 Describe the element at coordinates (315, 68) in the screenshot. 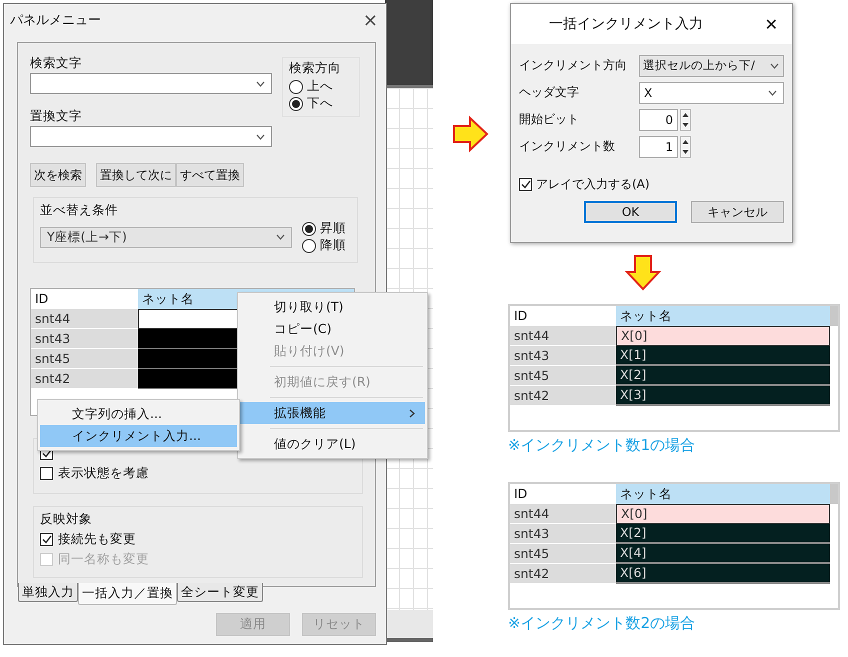

I see `group-label: 検索方向` at that location.